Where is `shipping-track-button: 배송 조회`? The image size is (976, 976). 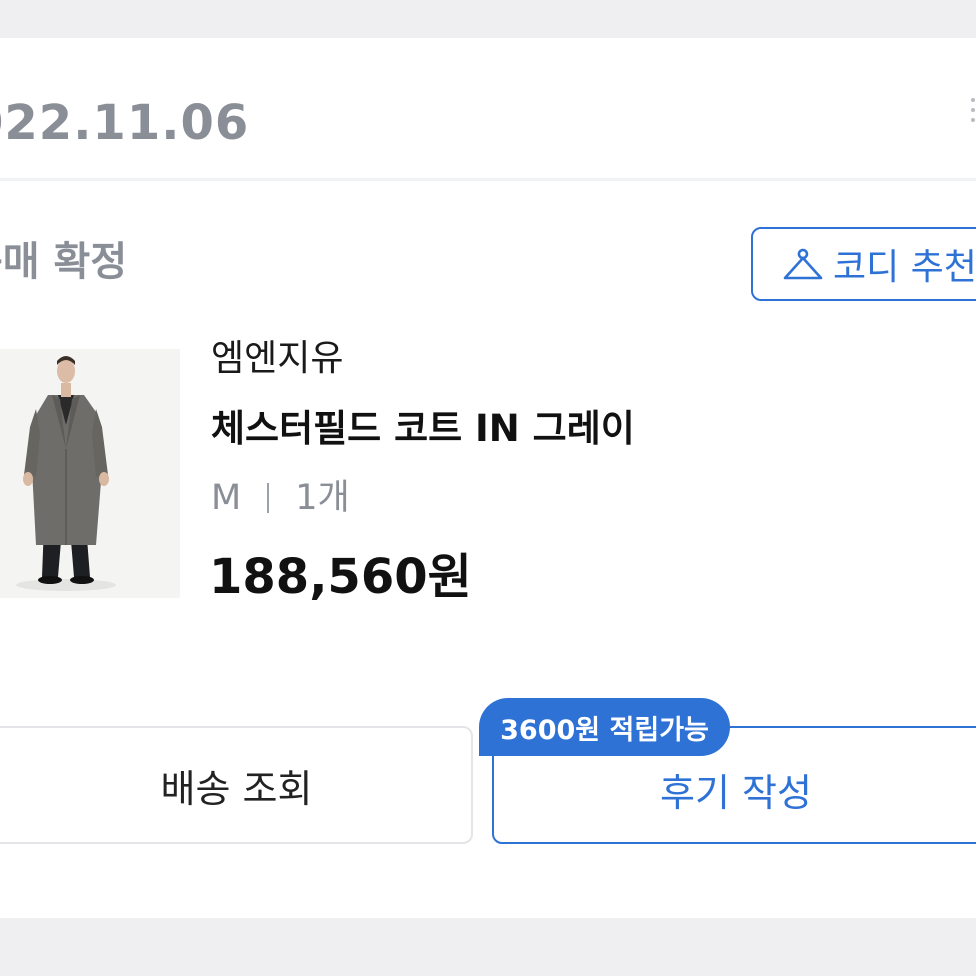
shipping-track-button: 배송 조회 is located at coordinates (236, 785).